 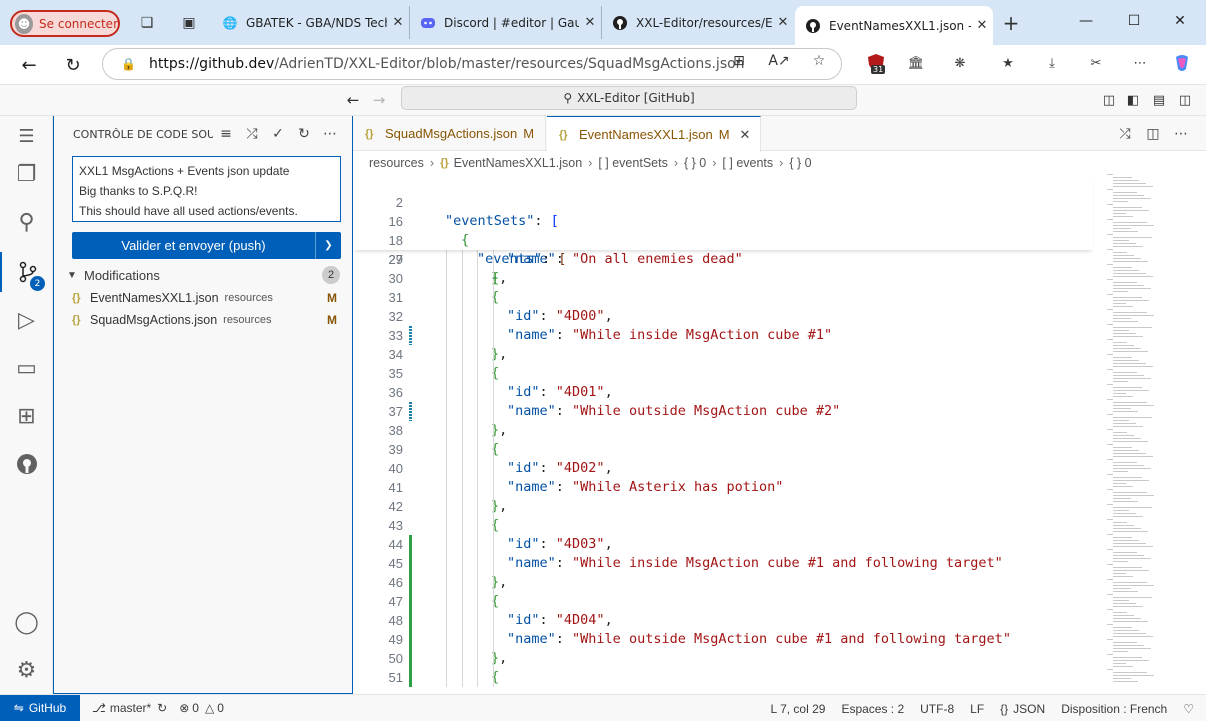 I want to click on copilot-icon, so click(x=1182, y=63).